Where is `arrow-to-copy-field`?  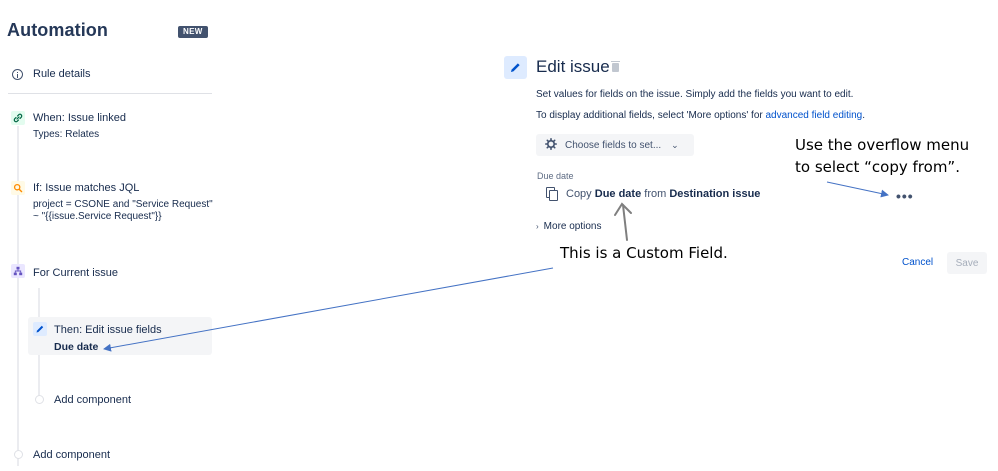 arrow-to-copy-field is located at coordinates (623, 221).